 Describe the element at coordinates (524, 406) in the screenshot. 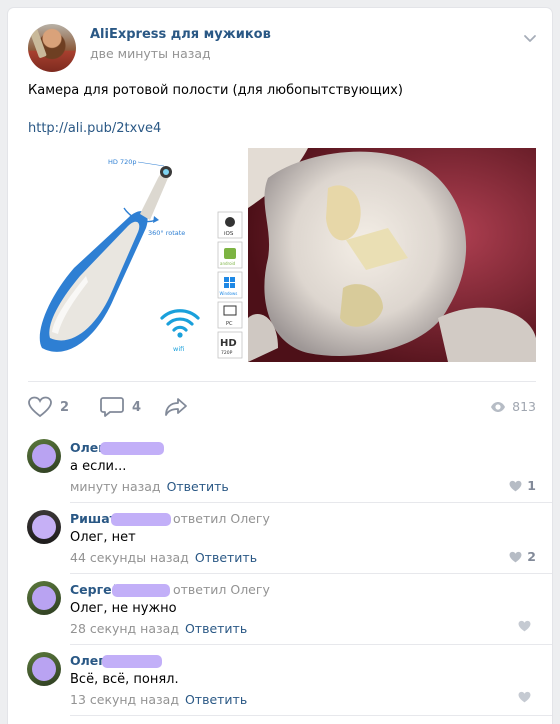

I see `views-count: 813` at that location.